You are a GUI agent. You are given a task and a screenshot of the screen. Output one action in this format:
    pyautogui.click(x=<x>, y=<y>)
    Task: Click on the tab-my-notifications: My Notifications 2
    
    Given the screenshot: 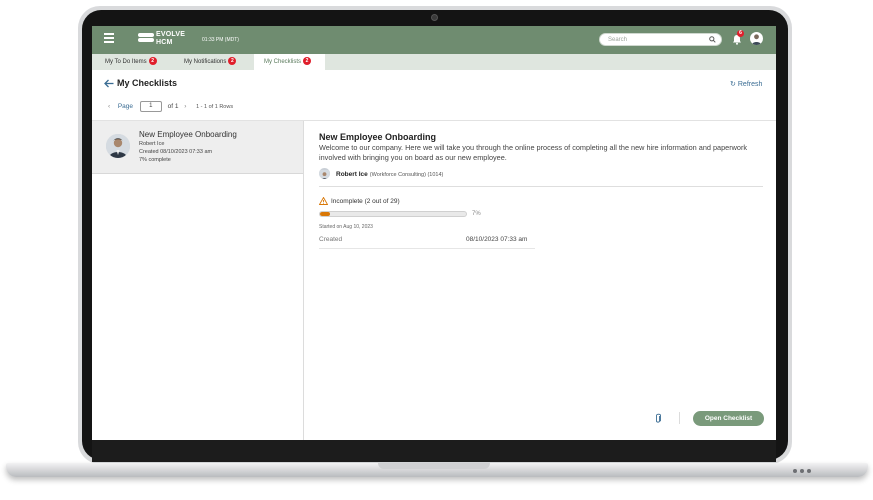 What is the action you would take?
    pyautogui.click(x=212, y=62)
    